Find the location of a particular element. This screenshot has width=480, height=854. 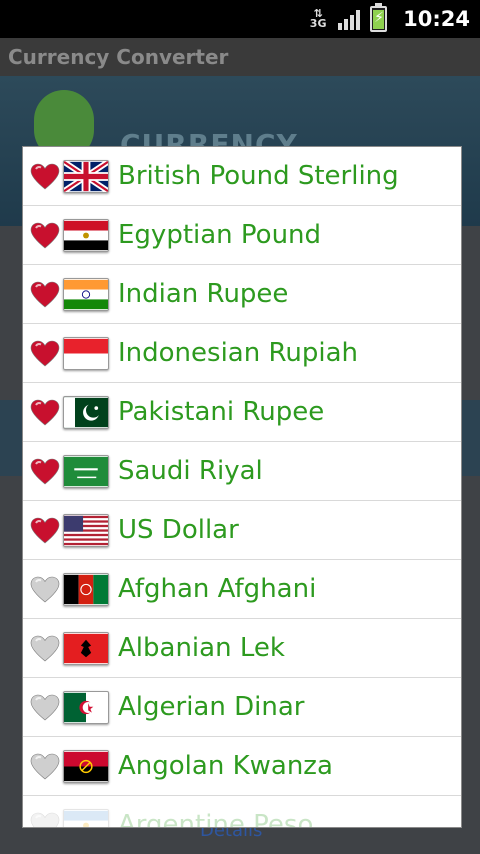

currency-name: Albanian Lek is located at coordinates (201, 648).